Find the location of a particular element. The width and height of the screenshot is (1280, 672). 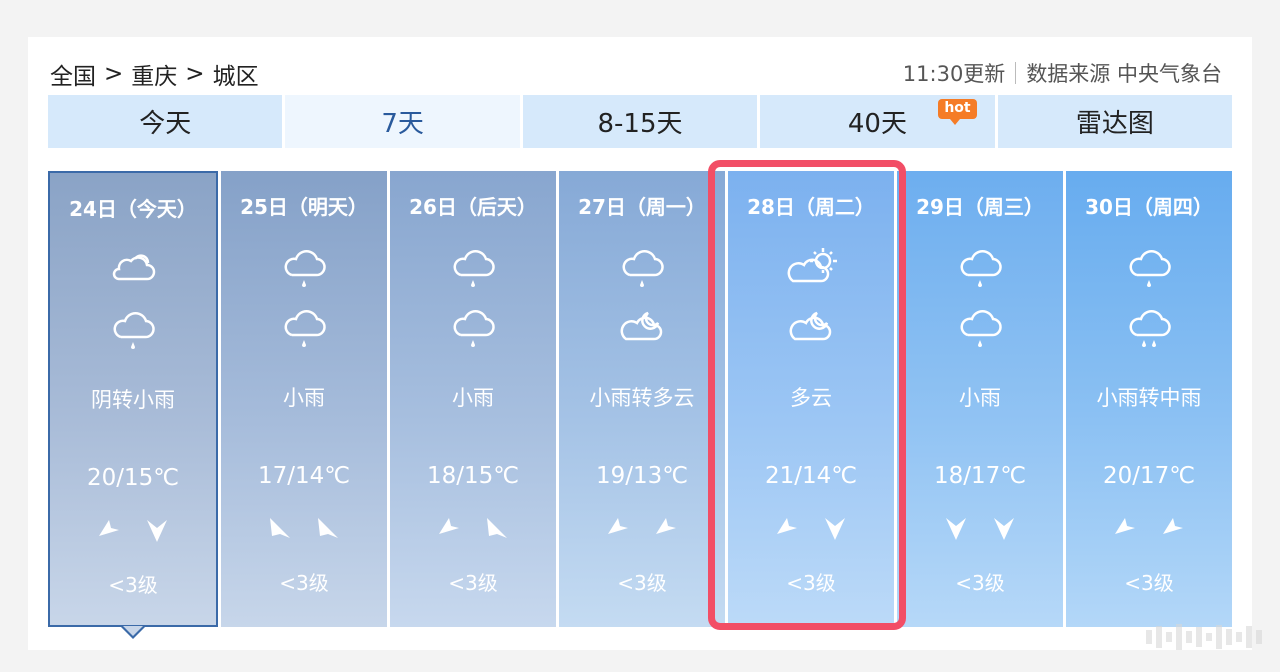

watermark is located at coordinates (1112, 637).